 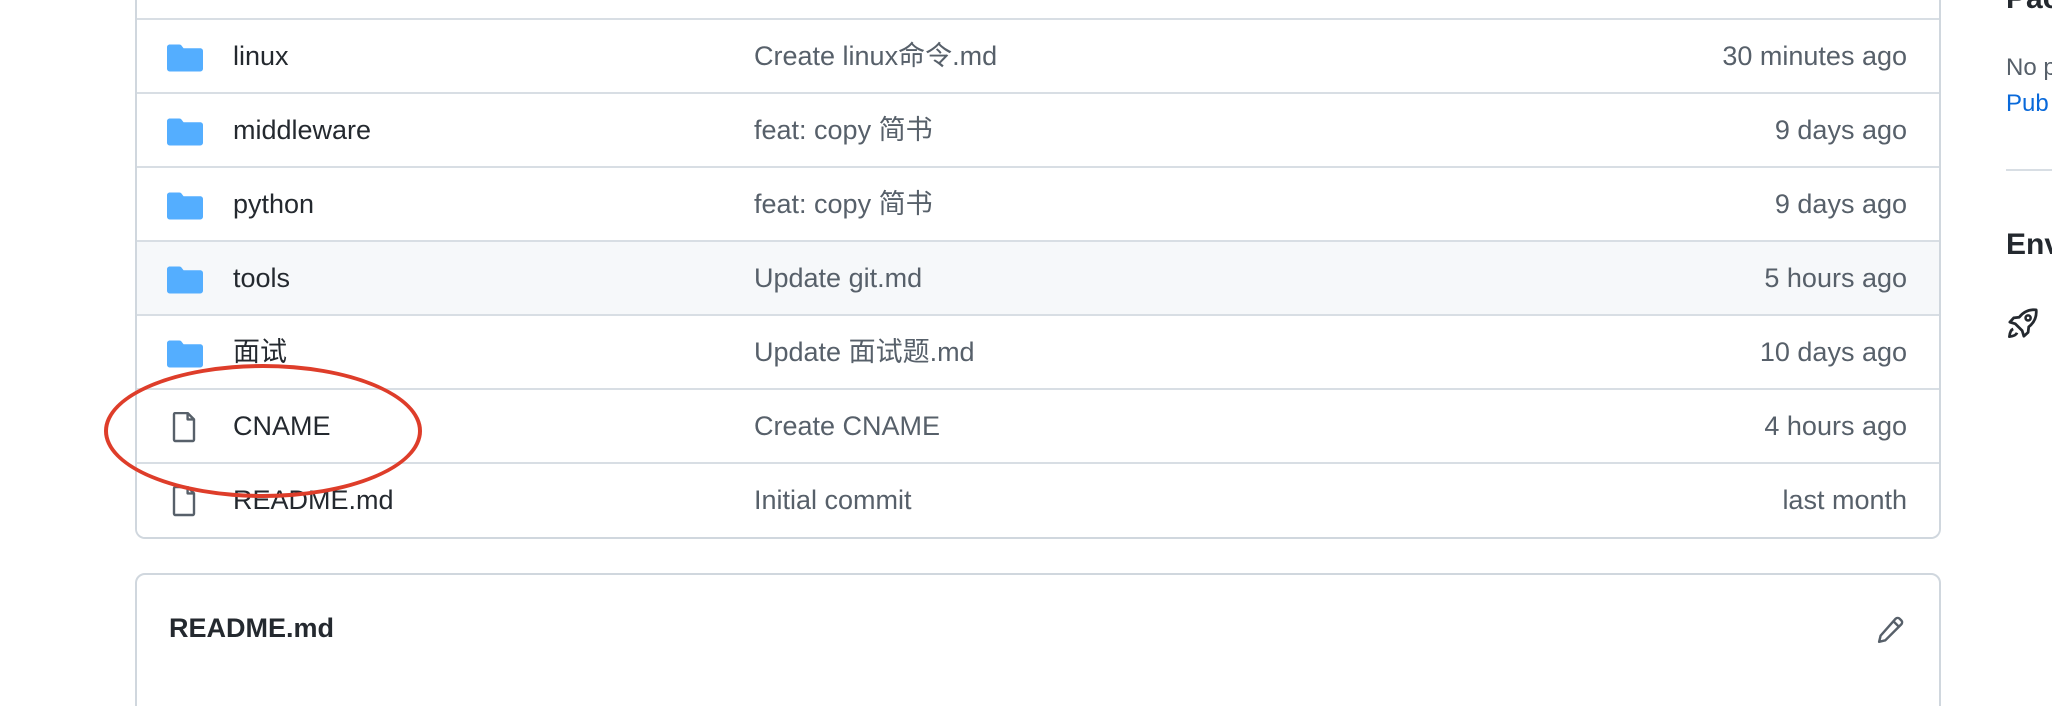 What do you see at coordinates (2027, 104) in the screenshot?
I see `publish-package-link: Pub` at bounding box center [2027, 104].